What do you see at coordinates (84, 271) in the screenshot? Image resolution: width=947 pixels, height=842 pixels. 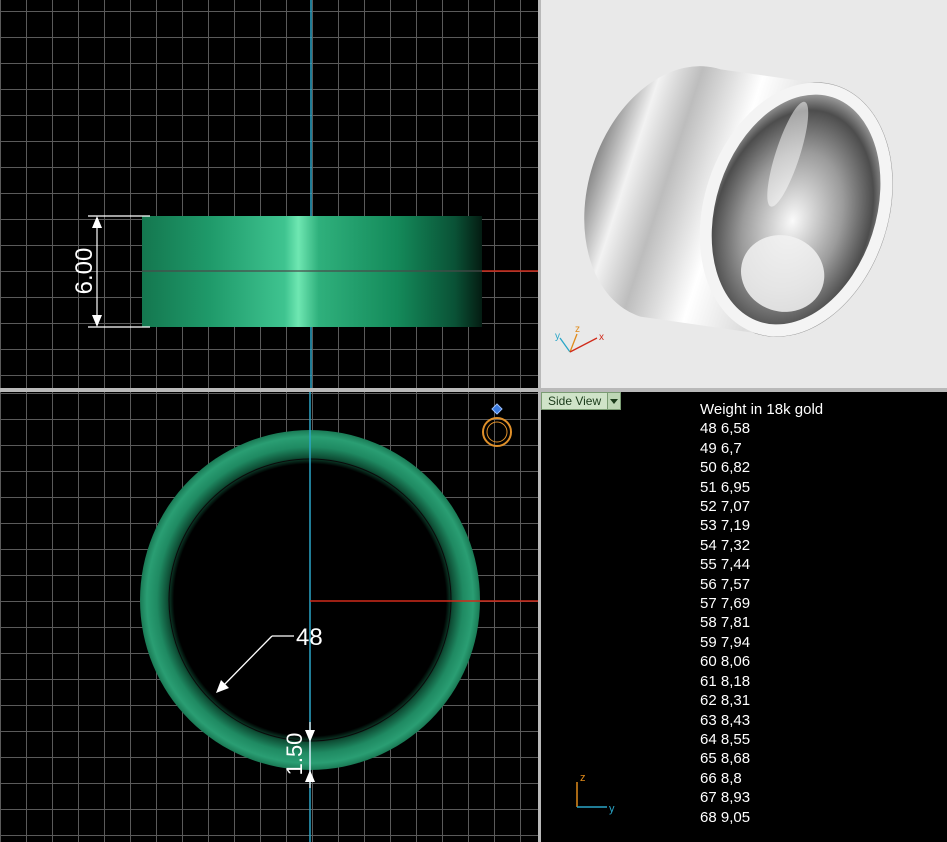 I see `height-dimension-label: 6.00` at bounding box center [84, 271].